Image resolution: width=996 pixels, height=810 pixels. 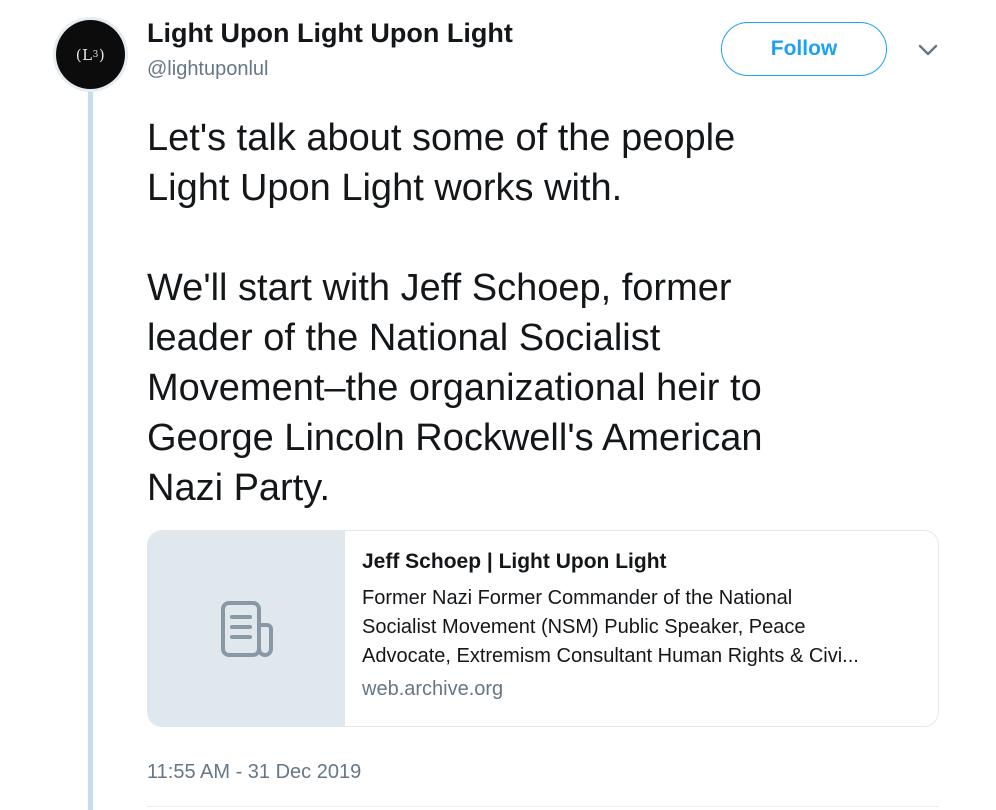 I want to click on divider, so click(x=543, y=806).